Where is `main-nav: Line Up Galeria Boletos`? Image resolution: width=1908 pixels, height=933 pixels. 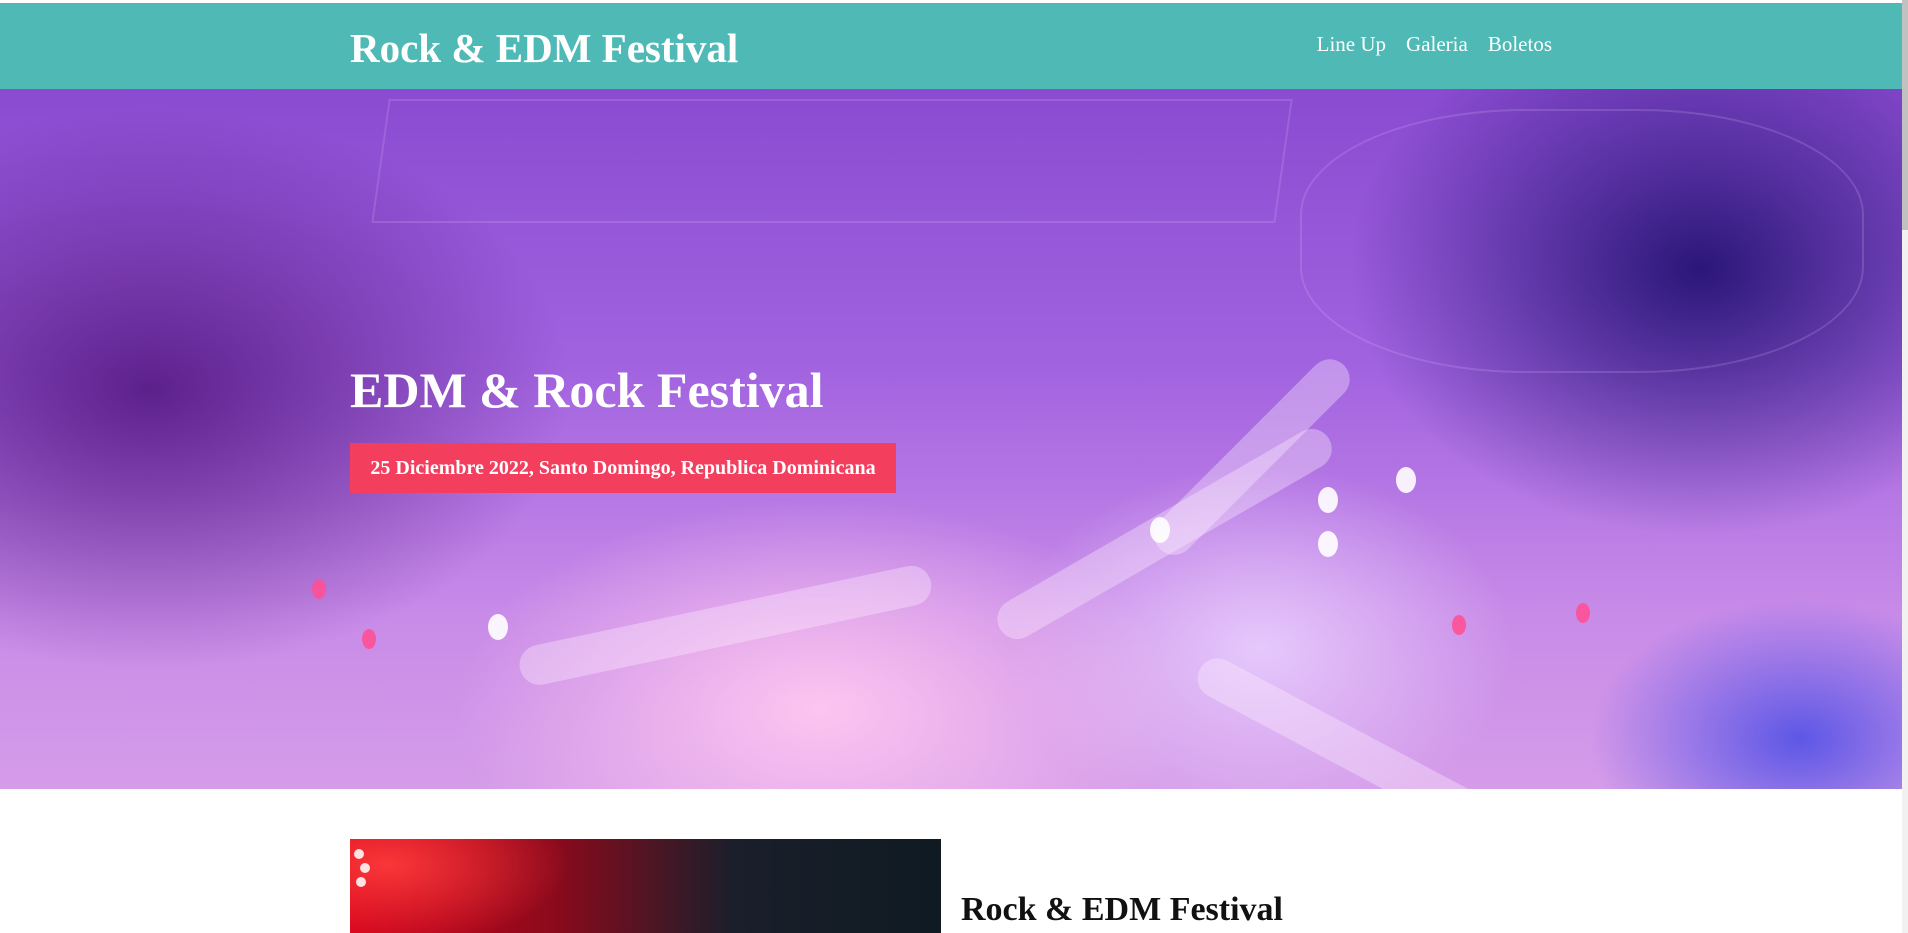
main-nav: Line Up Galeria Boletos is located at coordinates (1434, 44).